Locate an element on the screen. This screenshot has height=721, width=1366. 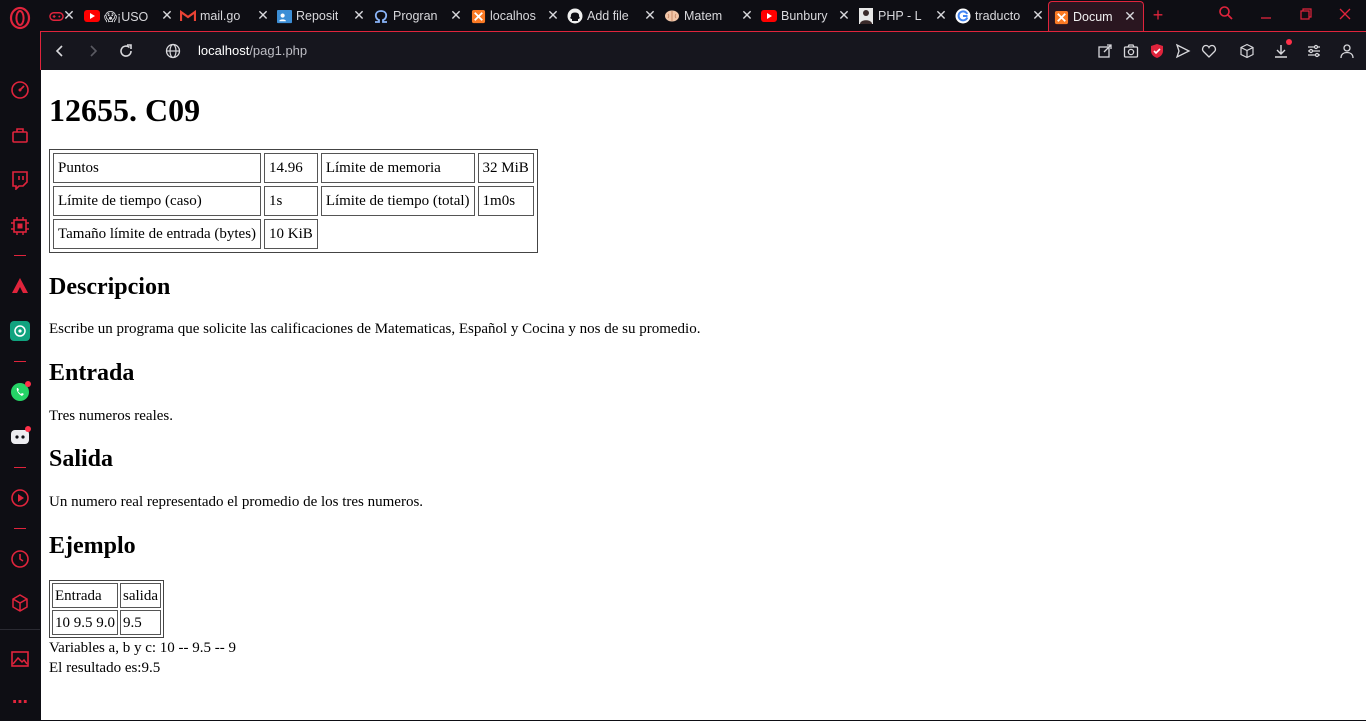
descripcion-heading: Descripcion is located at coordinates (110, 287).